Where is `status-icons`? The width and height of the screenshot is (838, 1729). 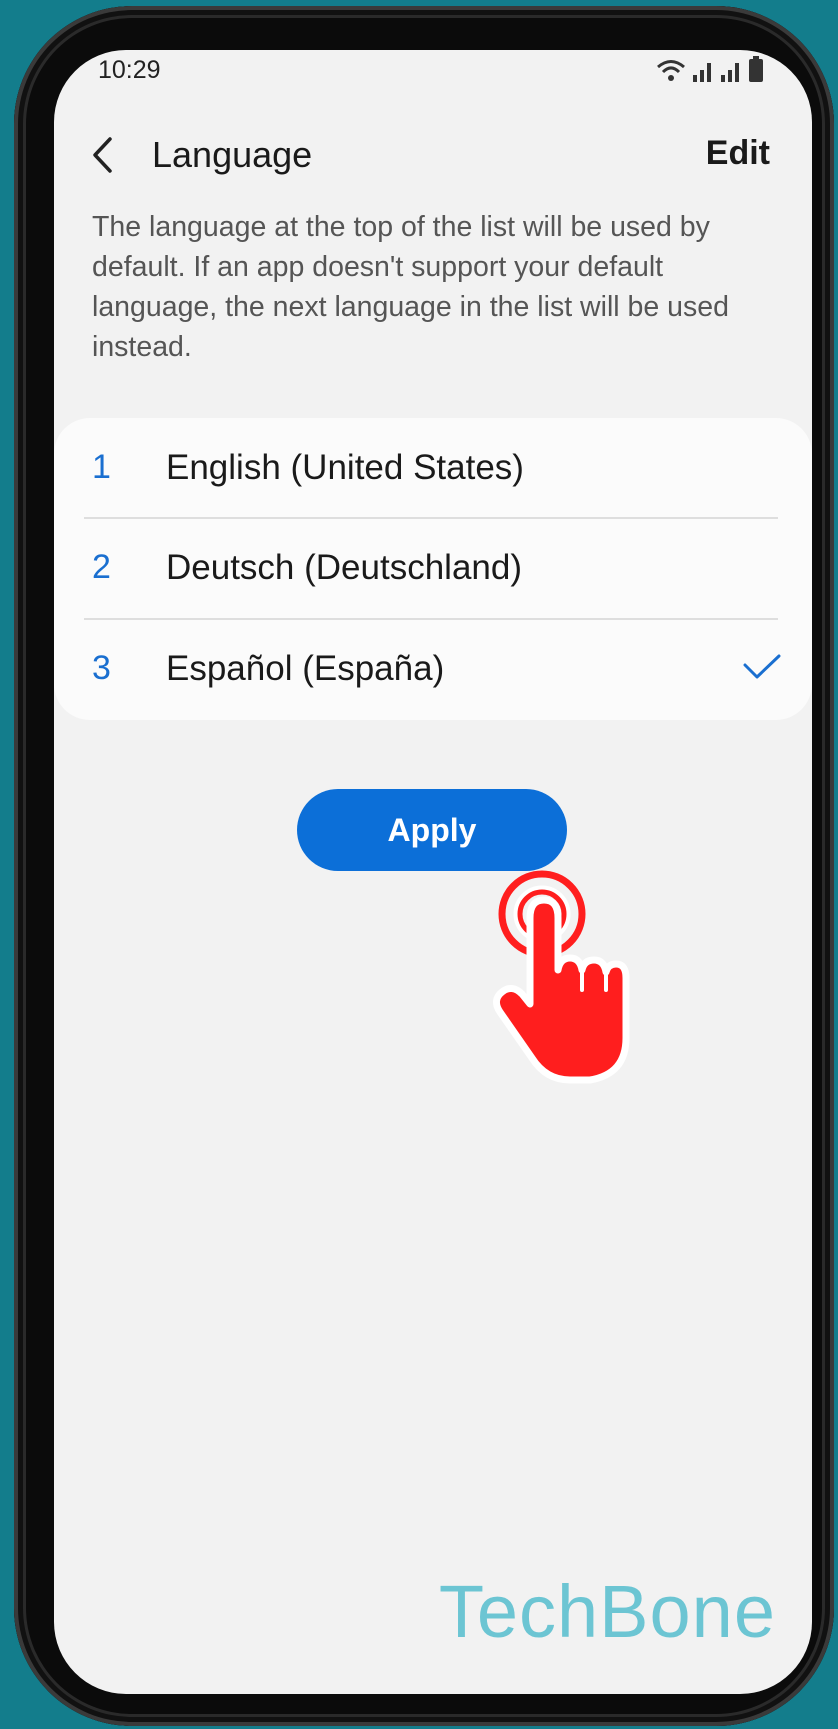
status-icons is located at coordinates (710, 69).